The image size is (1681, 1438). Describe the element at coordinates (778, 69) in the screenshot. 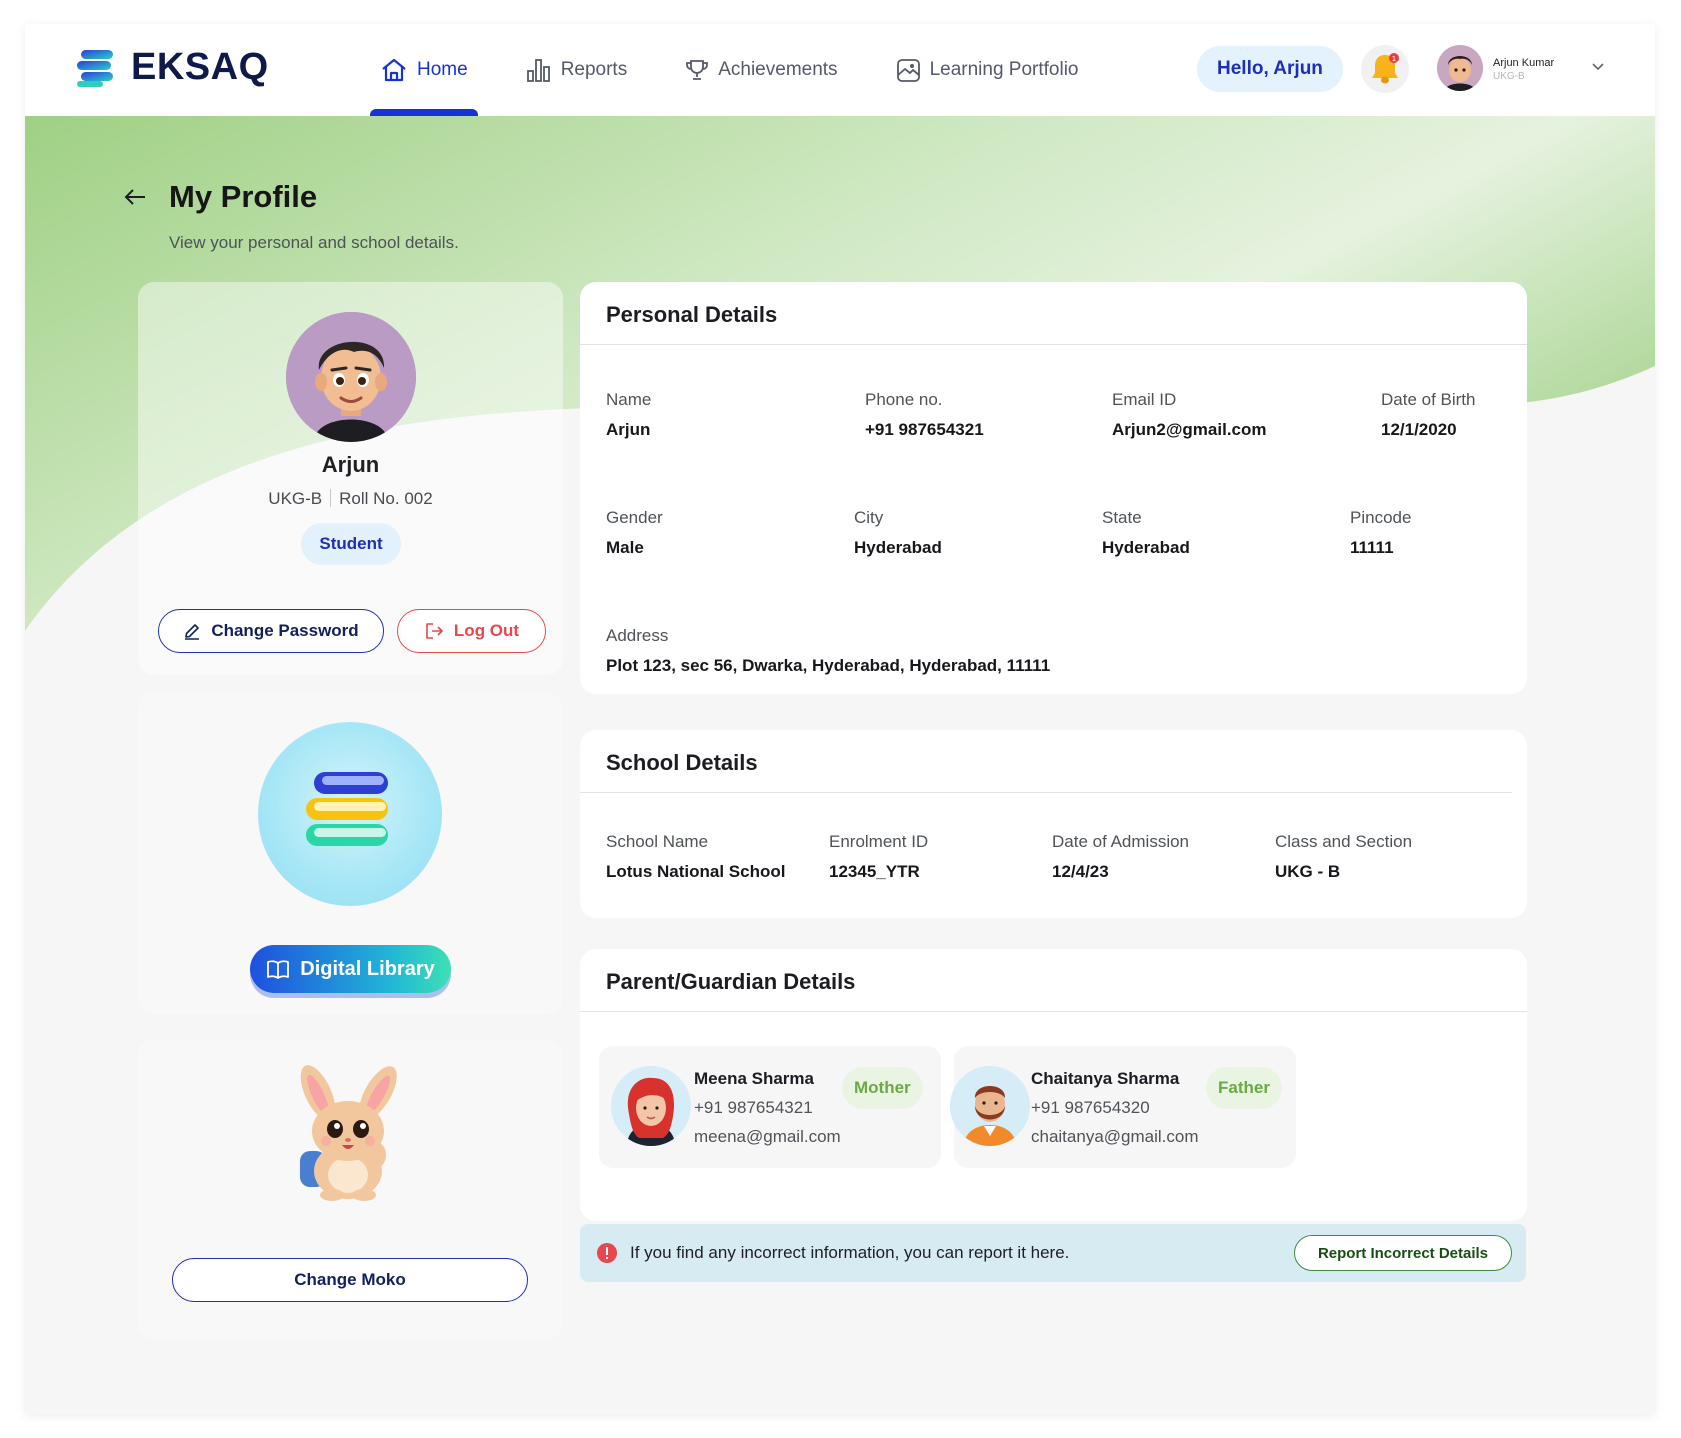

I see `nav-achievements-label: Achievements` at that location.